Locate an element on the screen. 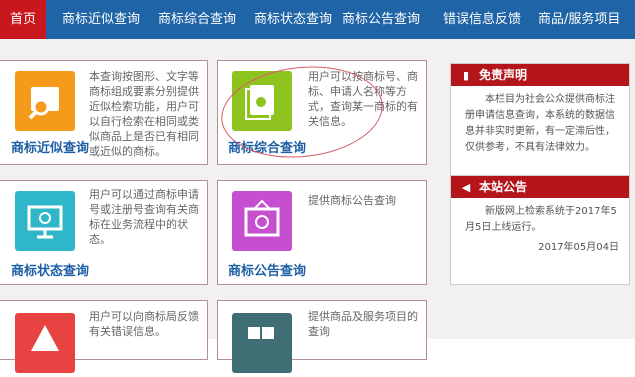 This screenshot has width=635, height=377. notice-date: 2017年05月04日 is located at coordinates (578, 247).